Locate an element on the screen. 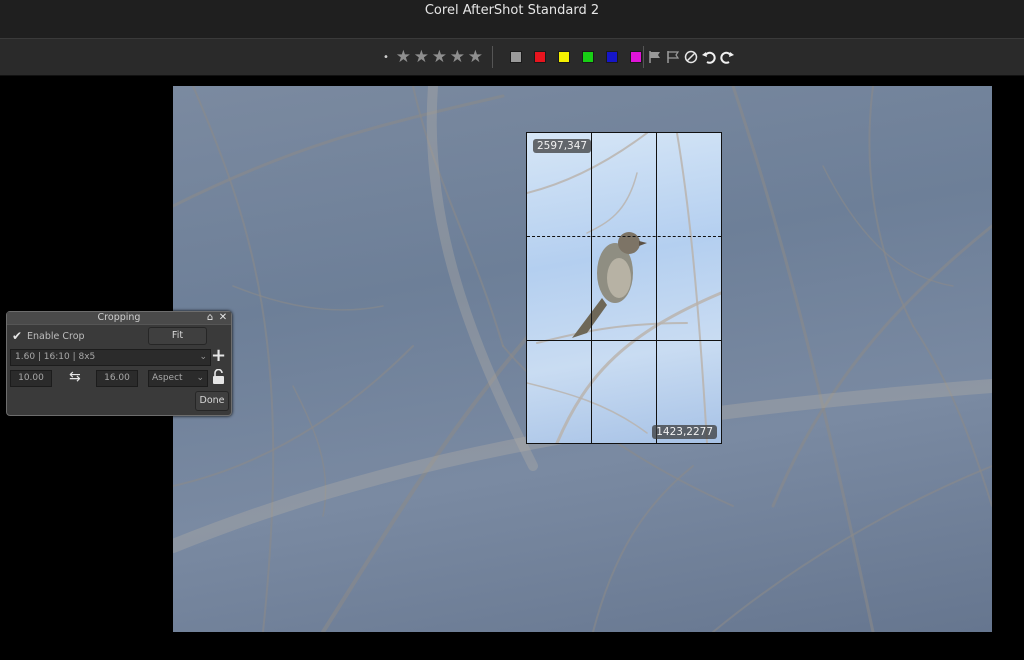 This screenshot has width=1024, height=660. toolbar: • ★ ★ ★ ★ ★ is located at coordinates (512, 57).